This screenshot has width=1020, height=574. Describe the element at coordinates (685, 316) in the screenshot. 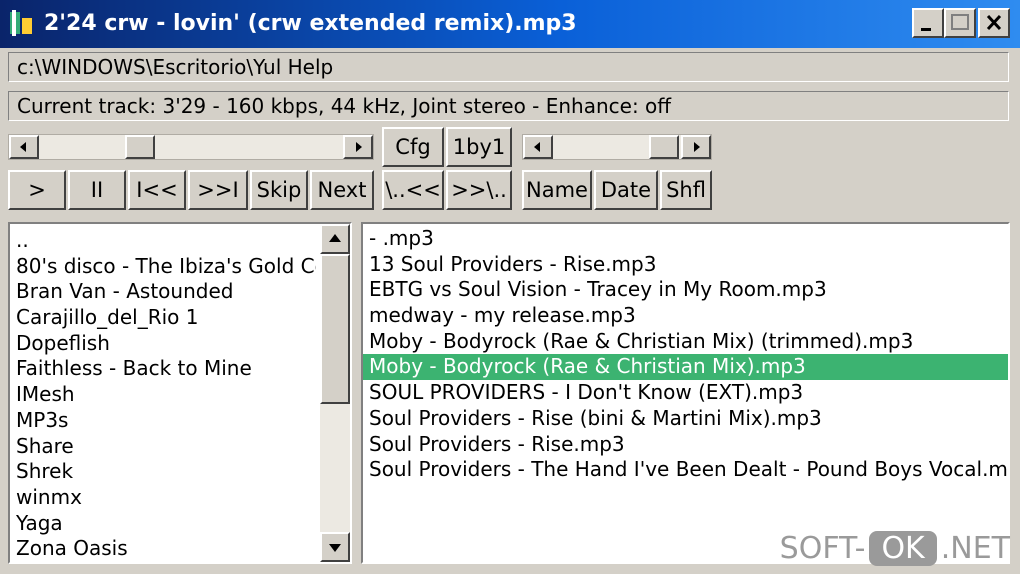

I see `file-item: medway - my release.mp3` at that location.